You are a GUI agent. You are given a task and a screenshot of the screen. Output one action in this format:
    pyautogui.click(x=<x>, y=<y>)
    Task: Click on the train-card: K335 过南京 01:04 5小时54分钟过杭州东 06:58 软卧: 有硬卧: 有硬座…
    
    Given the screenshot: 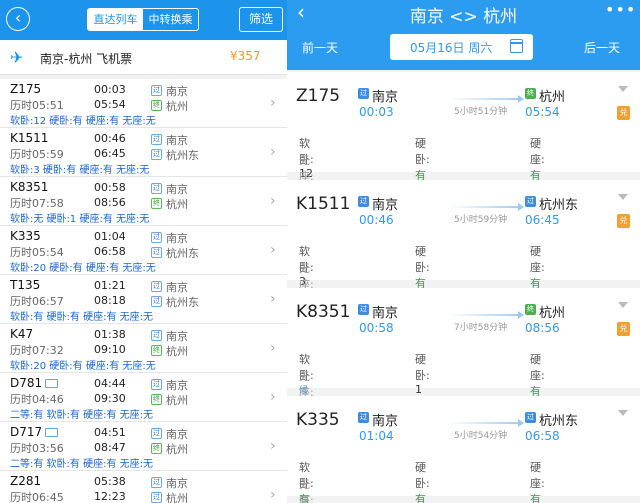 What is the action you would take?
    pyautogui.click(x=463, y=449)
    